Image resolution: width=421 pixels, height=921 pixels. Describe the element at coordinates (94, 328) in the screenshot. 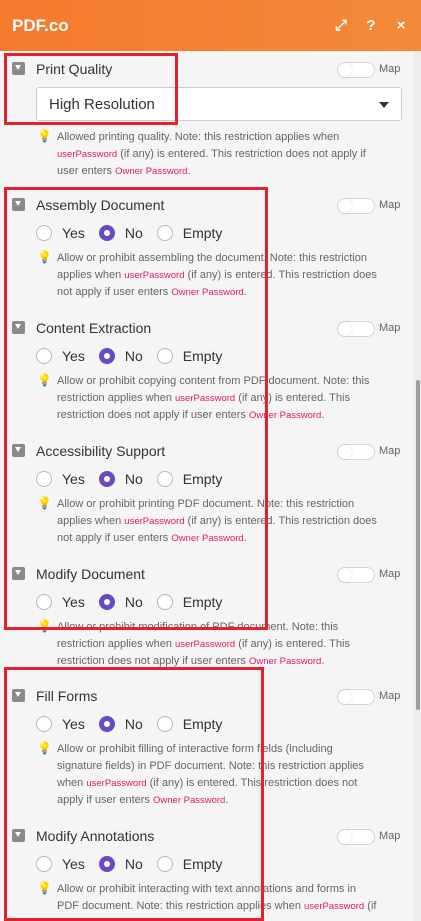

I see `content-extraction-label: Content Extraction` at that location.